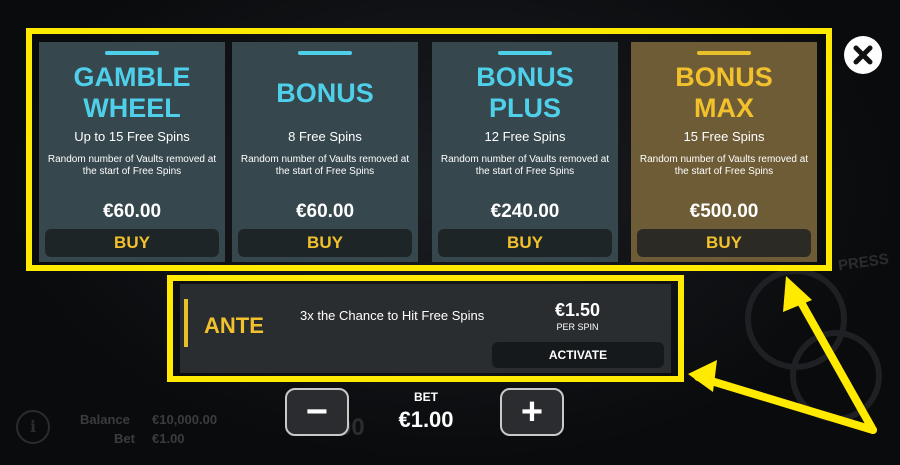 This screenshot has height=465, width=900. What do you see at coordinates (702, 376) in the screenshot?
I see `arrow-to-ante-head` at bounding box center [702, 376].